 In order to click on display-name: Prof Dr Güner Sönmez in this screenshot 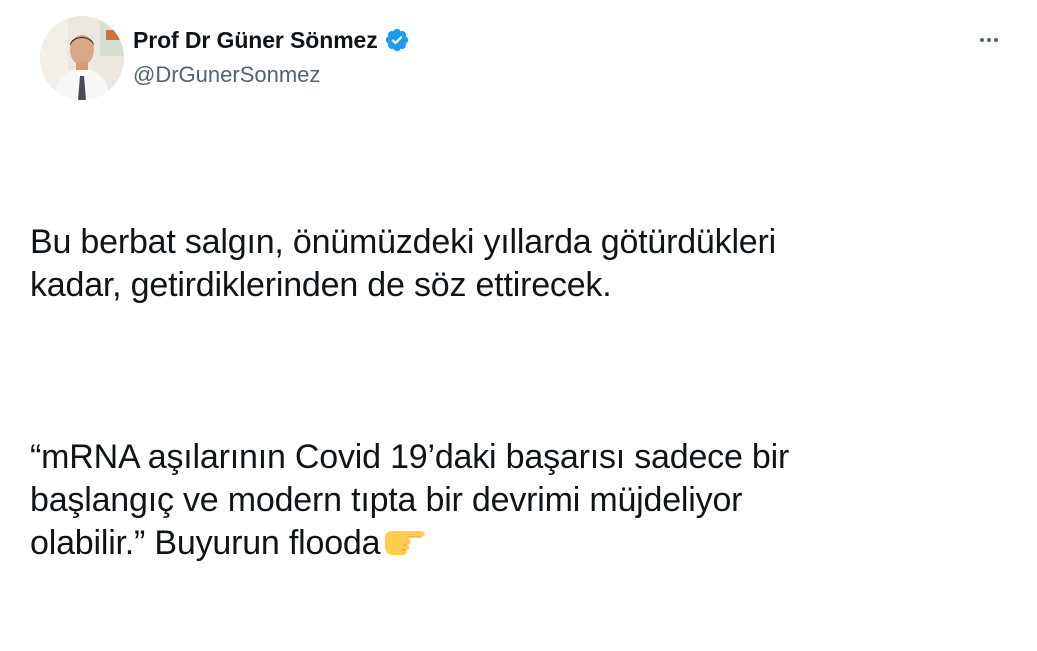, I will do `click(255, 40)`.